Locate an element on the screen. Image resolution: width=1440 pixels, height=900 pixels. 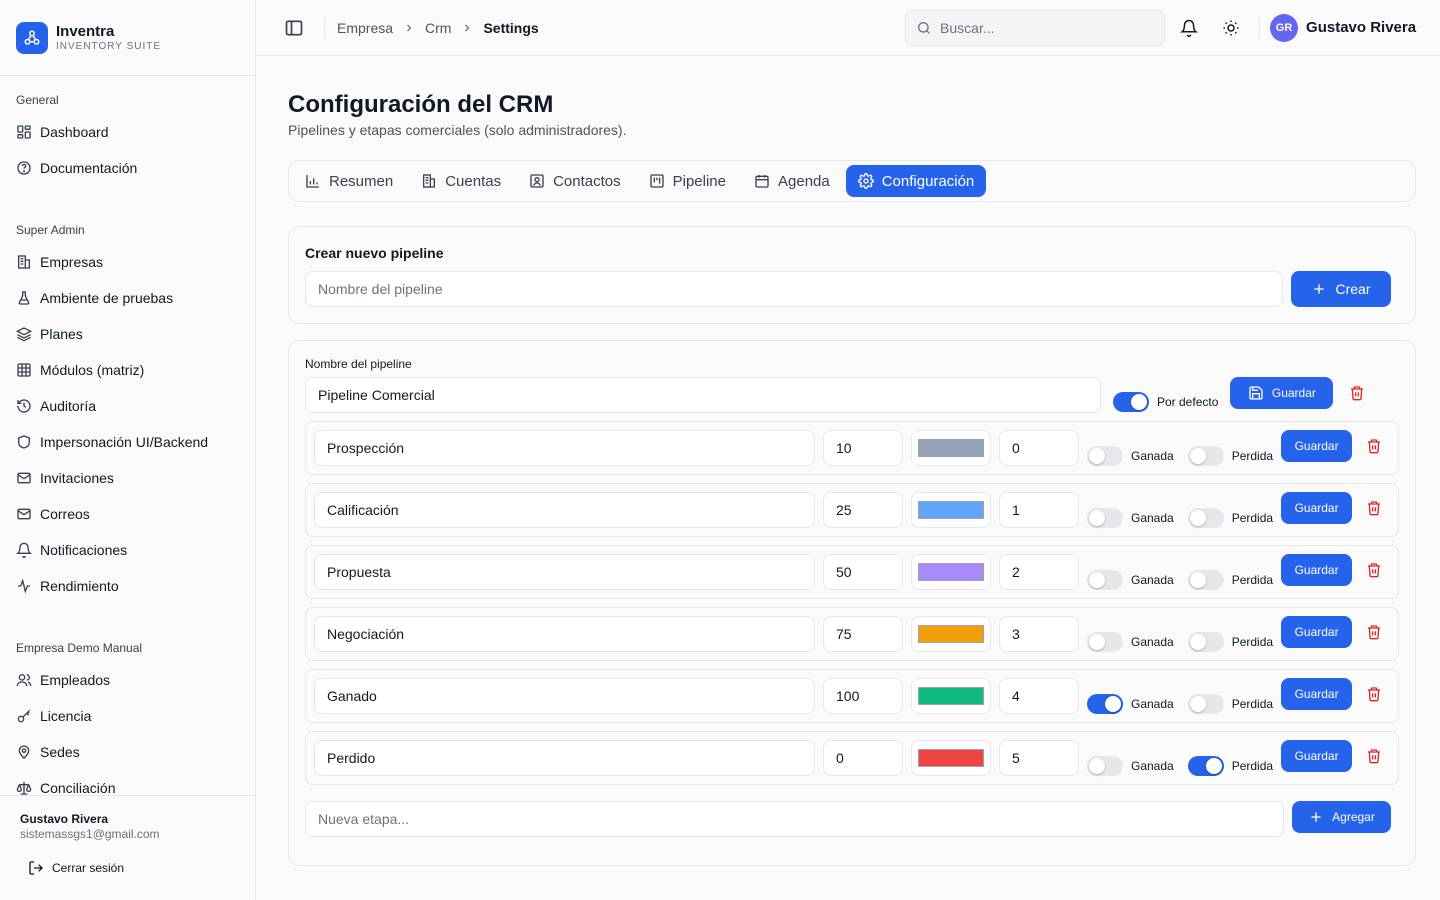
sidebar-item-auditoria: Auditoría is located at coordinates (127, 406).